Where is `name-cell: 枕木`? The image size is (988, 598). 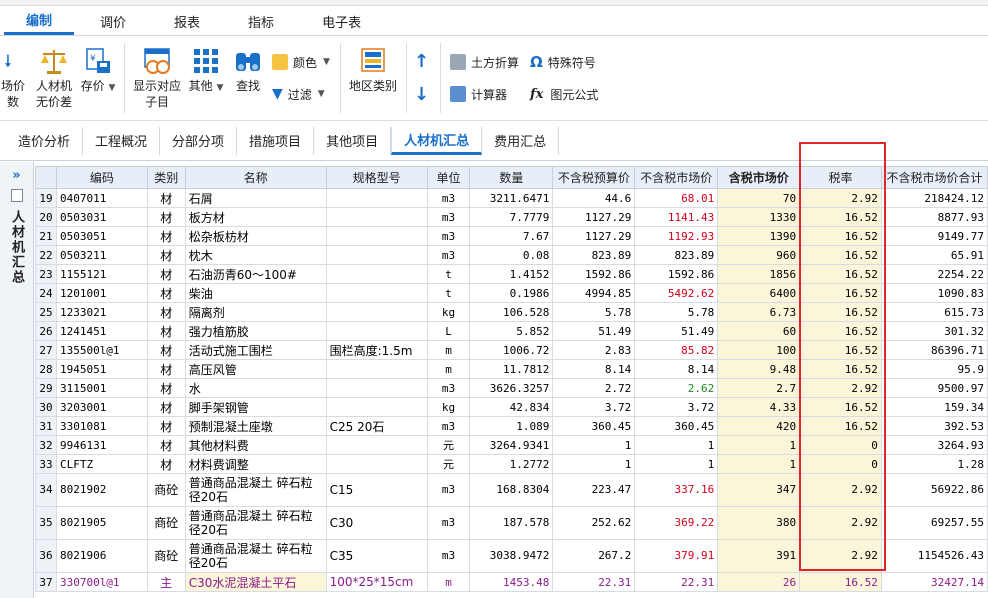
name-cell: 枕木 is located at coordinates (255, 255).